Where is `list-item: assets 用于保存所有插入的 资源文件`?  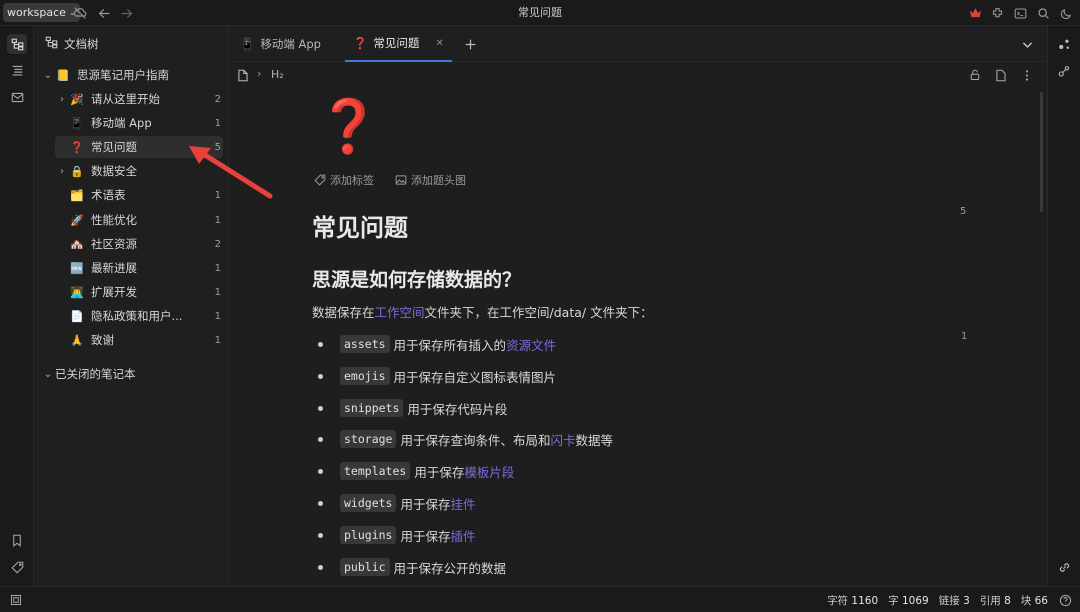
list-item: assets 用于保存所有插入的 资源文件 is located at coordinates (437, 344).